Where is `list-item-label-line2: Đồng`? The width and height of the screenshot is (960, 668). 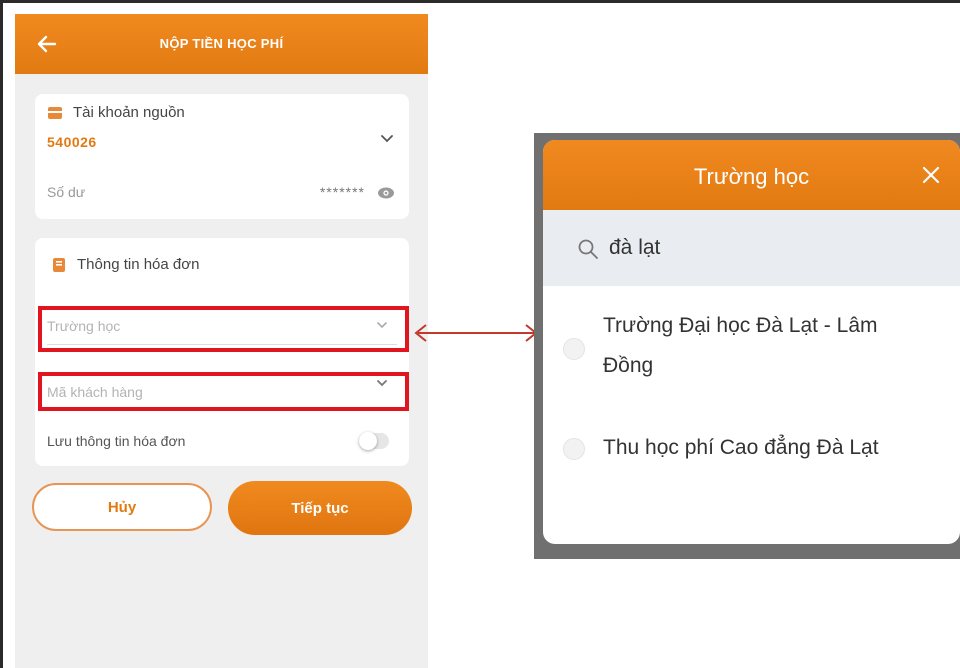
list-item-label-line2: Đồng is located at coordinates (628, 365).